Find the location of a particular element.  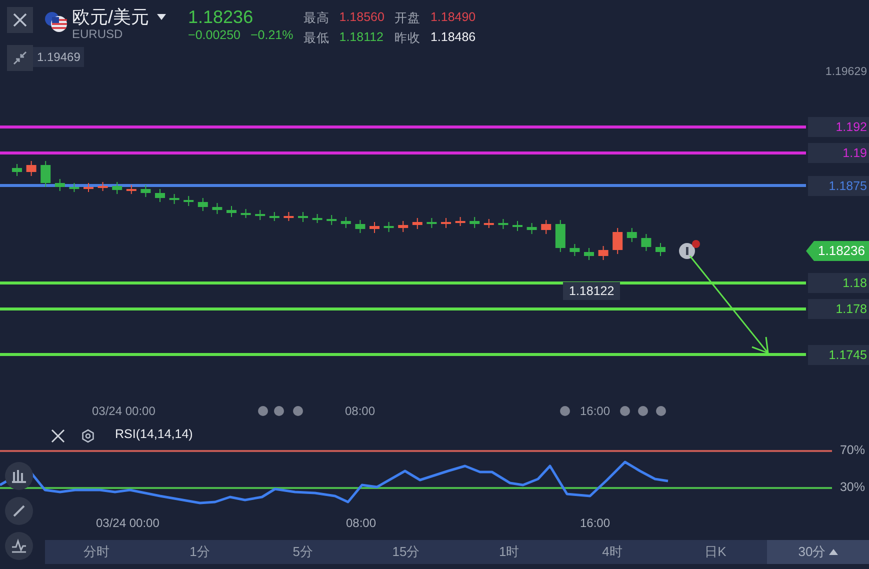

timeframe-tab: 1分 is located at coordinates (200, 552).